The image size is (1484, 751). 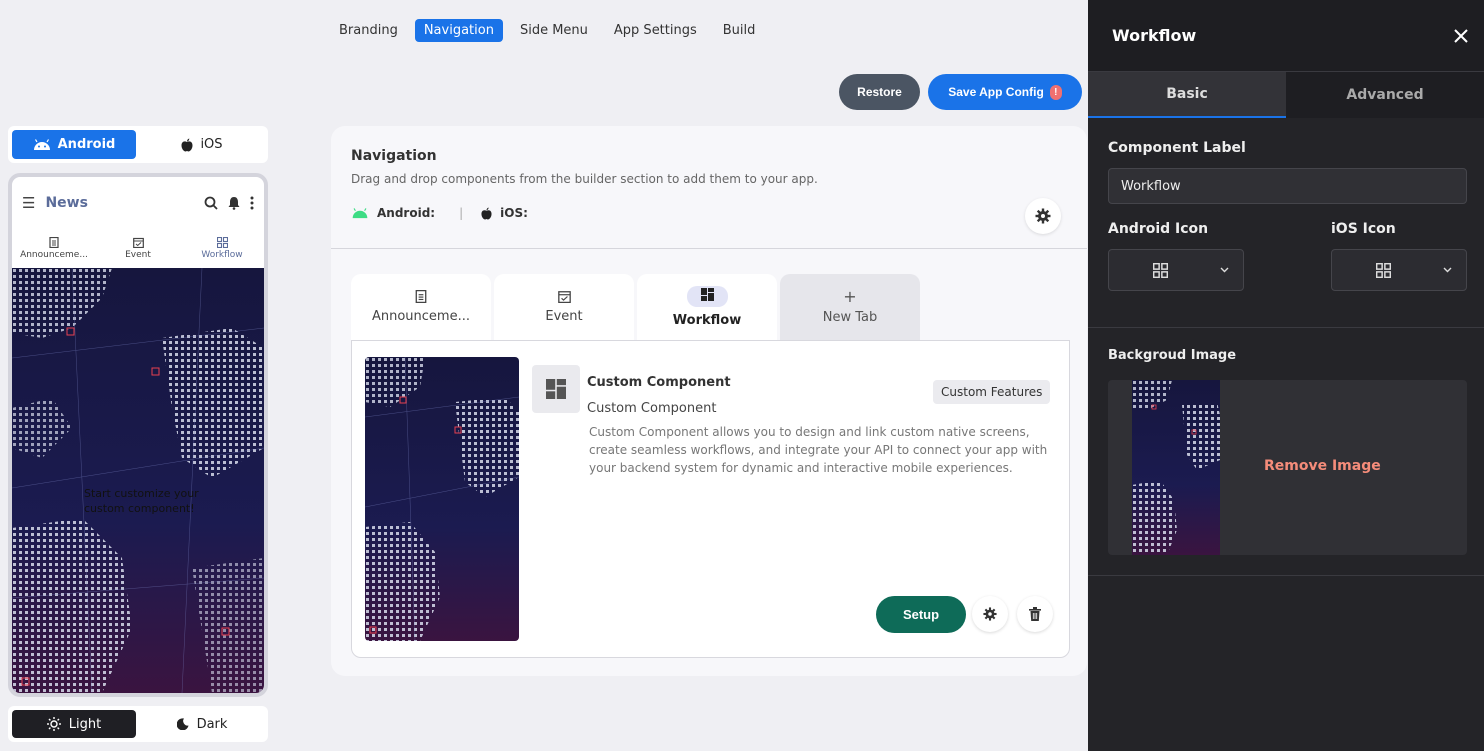 I want to click on phone-overlay-line-2: custom component!, so click(x=139, y=508).